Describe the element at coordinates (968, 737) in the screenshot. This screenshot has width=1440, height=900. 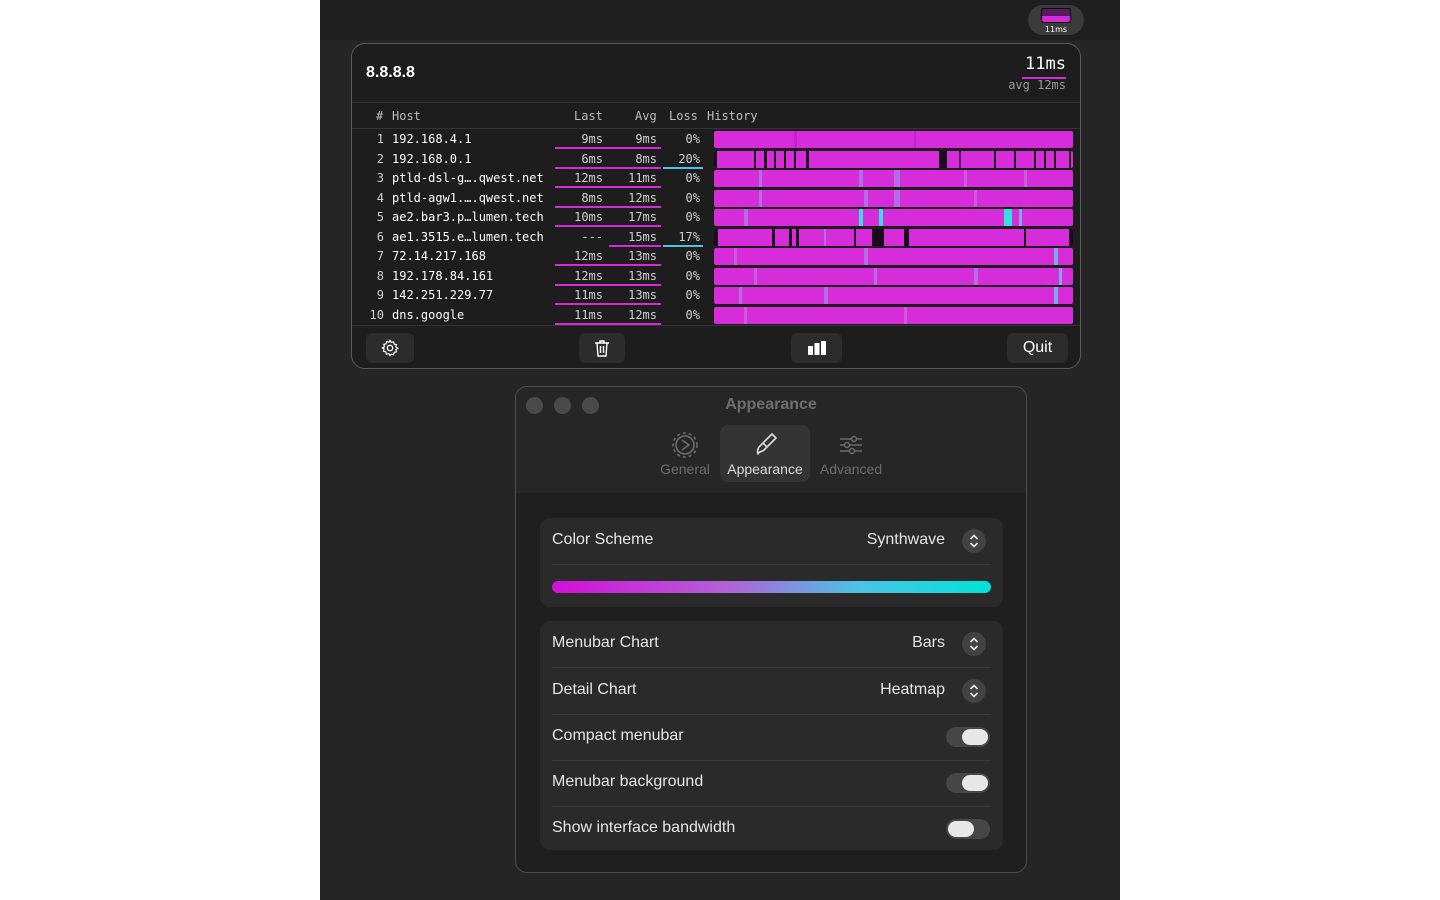
I see `compact-menubar-toggle` at that location.